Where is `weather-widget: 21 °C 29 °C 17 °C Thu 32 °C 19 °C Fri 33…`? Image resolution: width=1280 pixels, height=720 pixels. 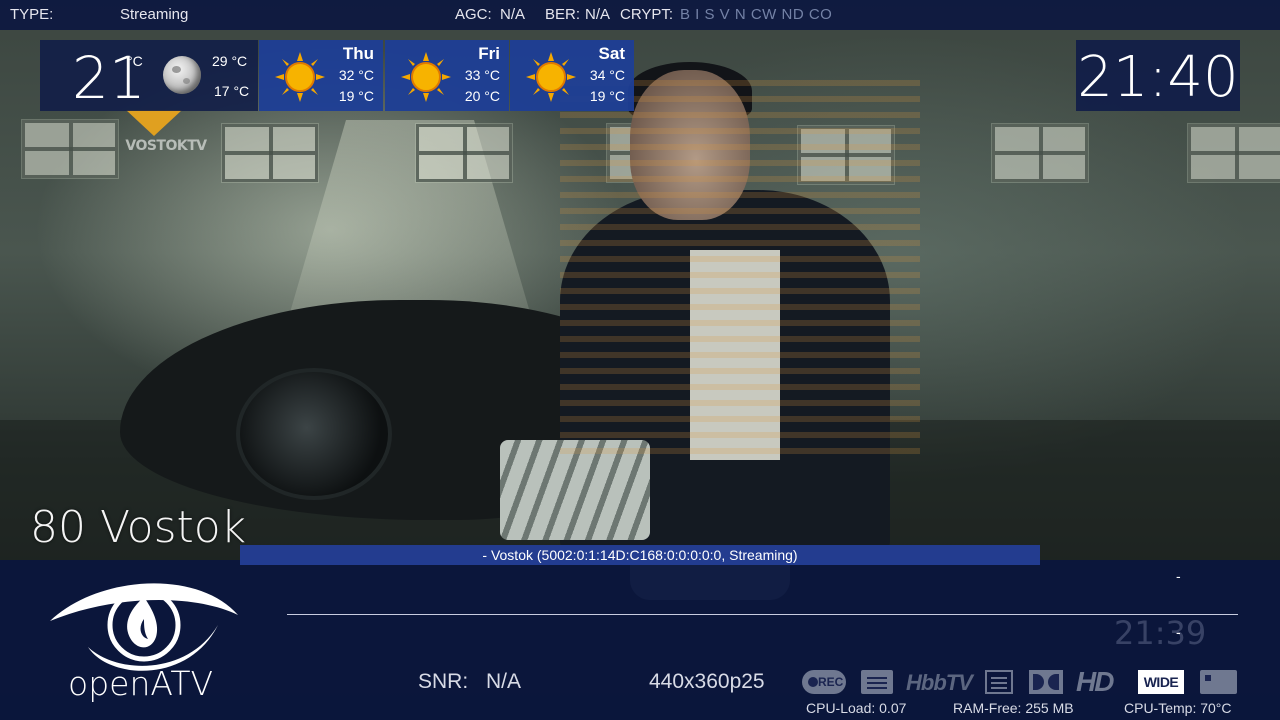
weather-widget: 21 °C 29 °C 17 °C Thu 32 °C 19 °C Fri 33… is located at coordinates (337, 76).